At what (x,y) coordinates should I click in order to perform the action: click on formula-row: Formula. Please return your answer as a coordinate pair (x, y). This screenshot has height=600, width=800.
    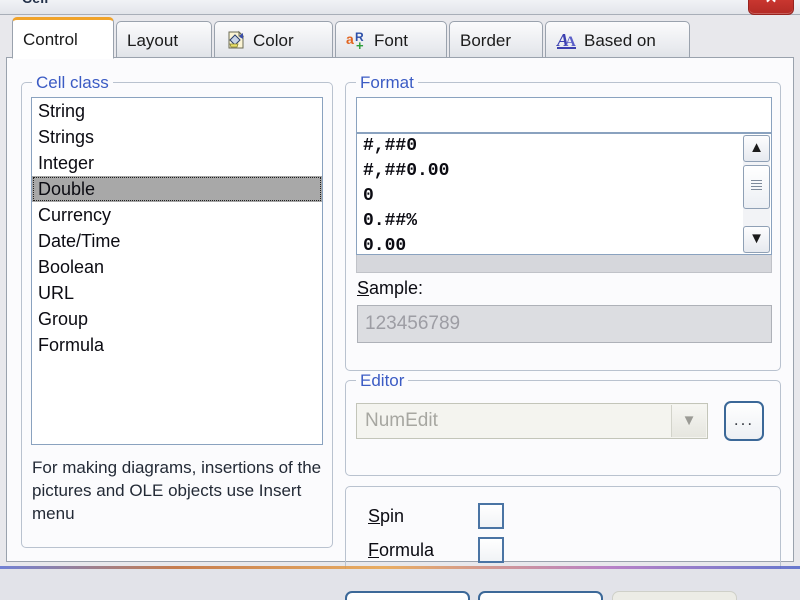
    Looking at the image, I should click on (436, 550).